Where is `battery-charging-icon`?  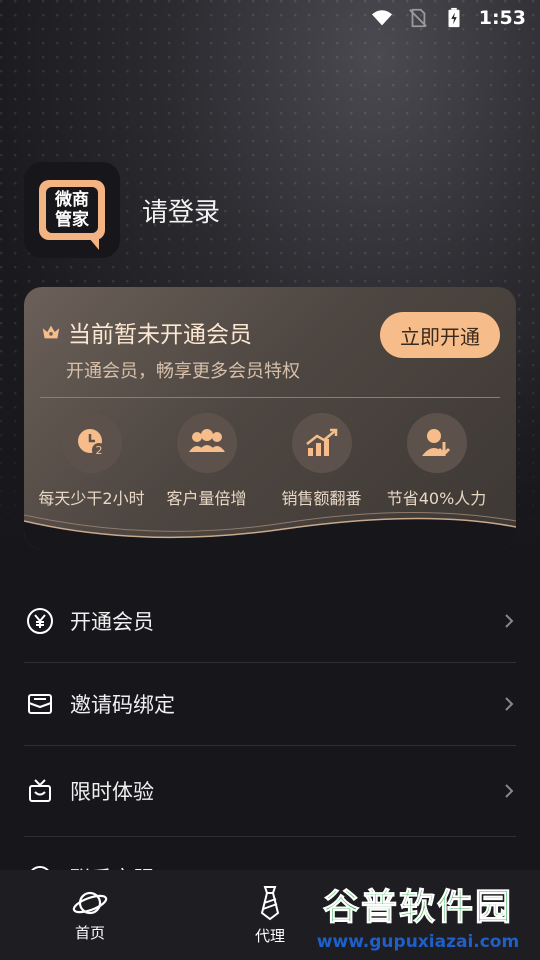 battery-charging-icon is located at coordinates (454, 17).